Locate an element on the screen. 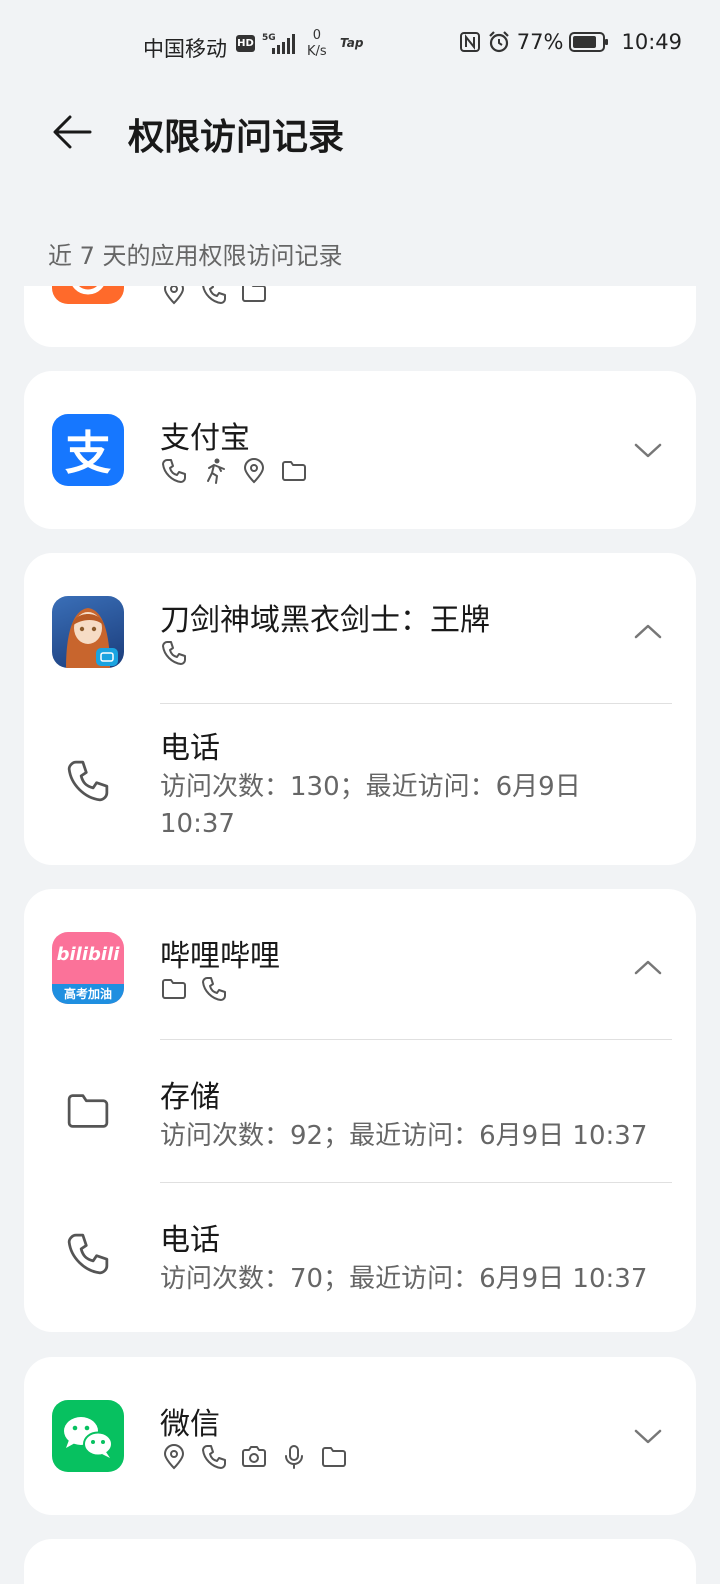  microphone-icon is located at coordinates (294, 1457).